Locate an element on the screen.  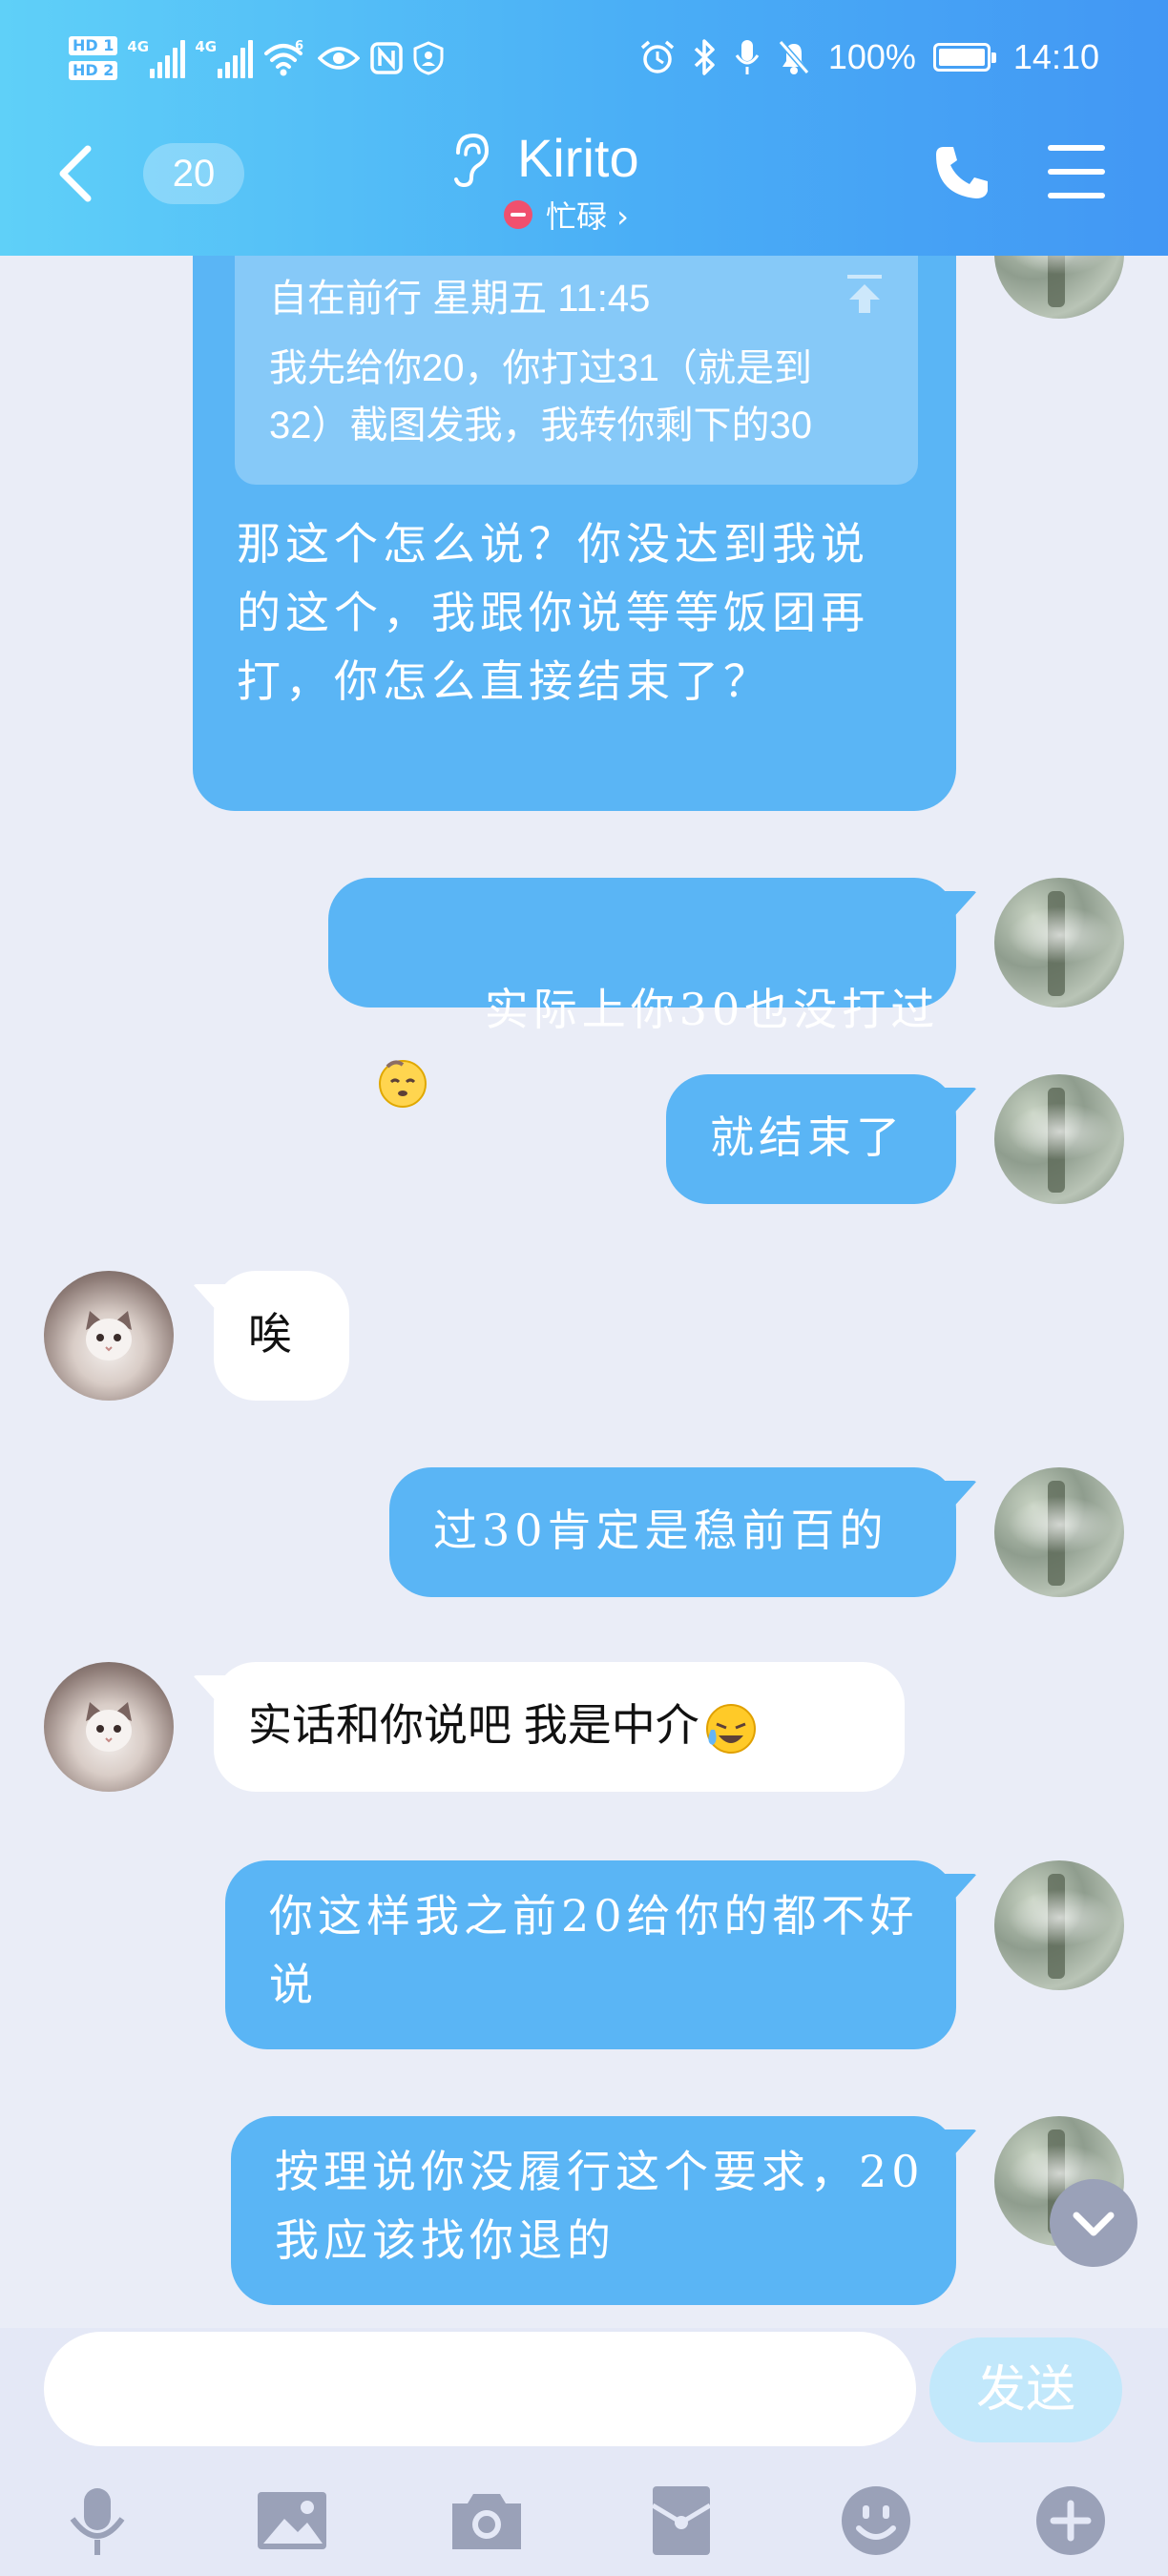
message-bubble: 按理说你没履行这个要求，20我应该找你退的 is located at coordinates (604, 2210).